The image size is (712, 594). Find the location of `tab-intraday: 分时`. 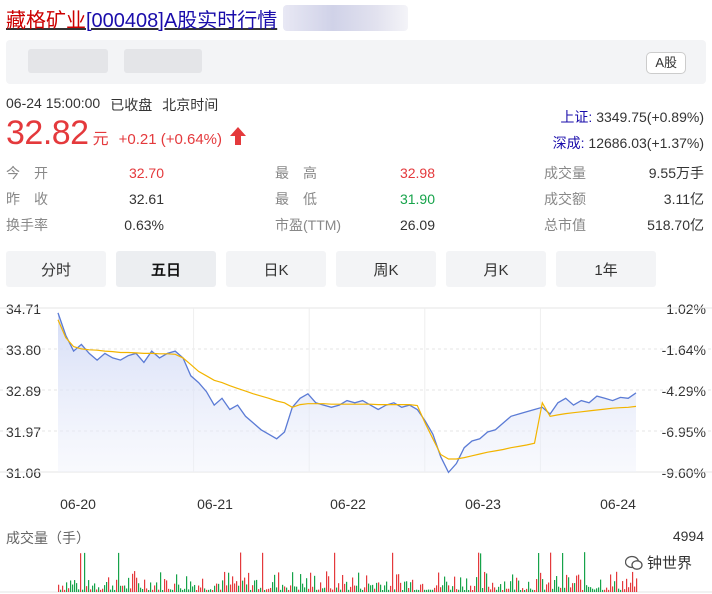

tab-intraday: 分时 is located at coordinates (56, 269).